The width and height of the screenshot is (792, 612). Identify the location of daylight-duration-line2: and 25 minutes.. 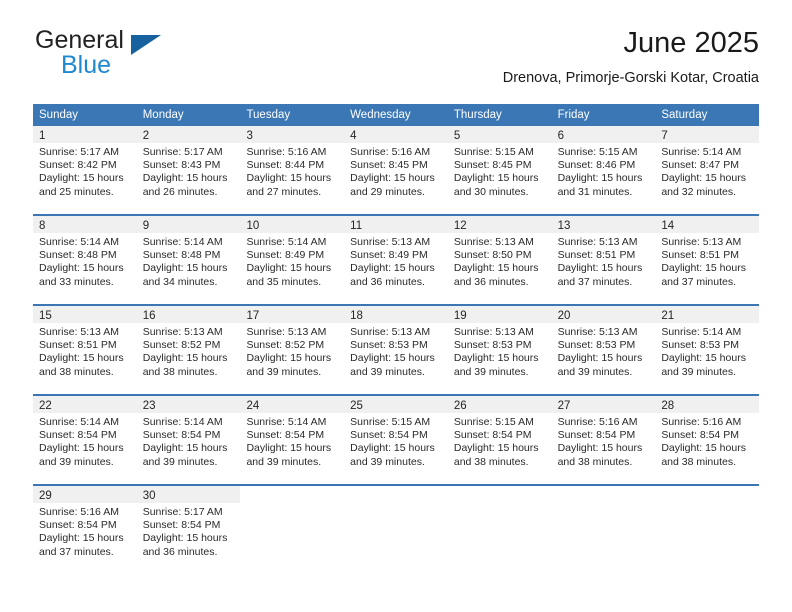
(76, 191).